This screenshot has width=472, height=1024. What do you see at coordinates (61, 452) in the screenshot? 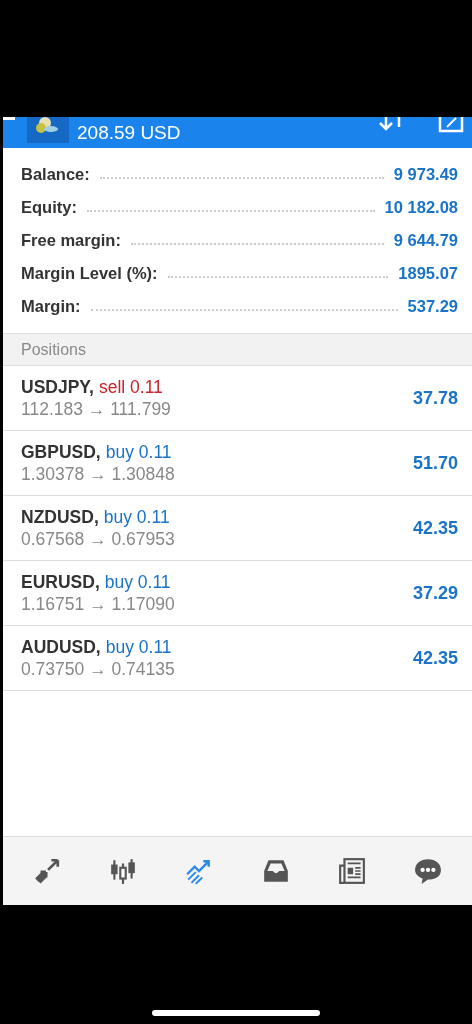
I see `position-symbol: GBPUSD,` at bounding box center [61, 452].